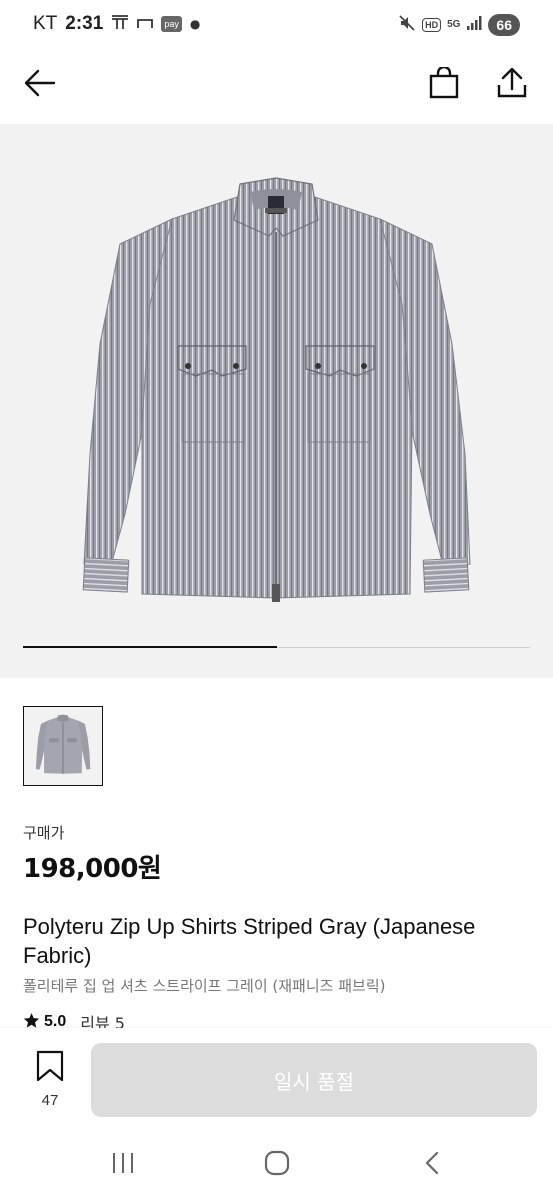  Describe the element at coordinates (150, 647) in the screenshot. I see `gallery-progress-fill` at that location.